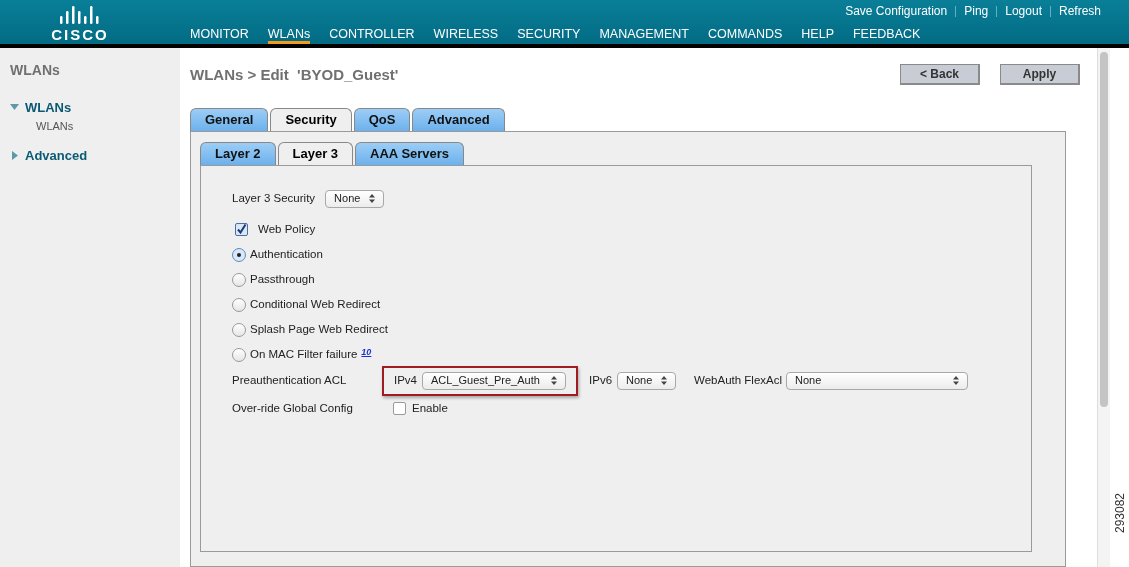 The image size is (1129, 567). I want to click on footnote-link: 10, so click(366, 352).